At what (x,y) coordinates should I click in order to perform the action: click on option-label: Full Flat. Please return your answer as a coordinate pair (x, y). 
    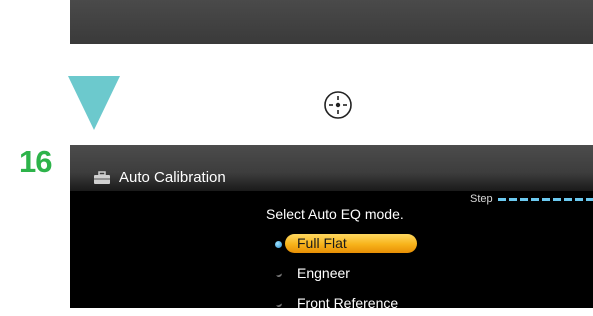
    Looking at the image, I should click on (351, 243).